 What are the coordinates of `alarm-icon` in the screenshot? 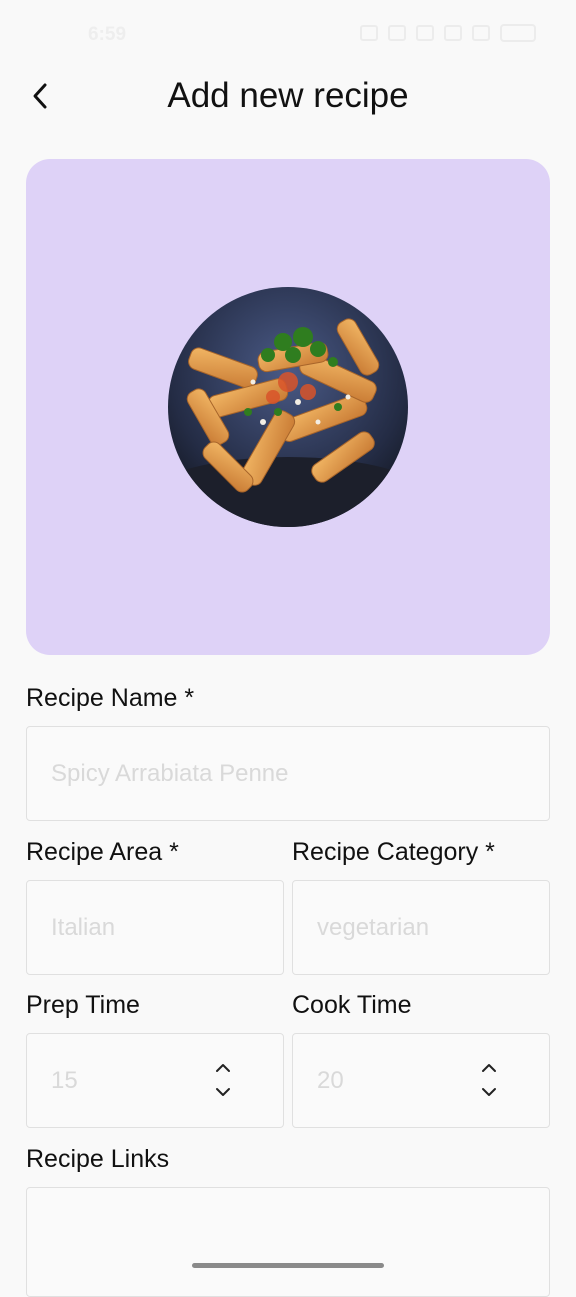 It's located at (369, 33).